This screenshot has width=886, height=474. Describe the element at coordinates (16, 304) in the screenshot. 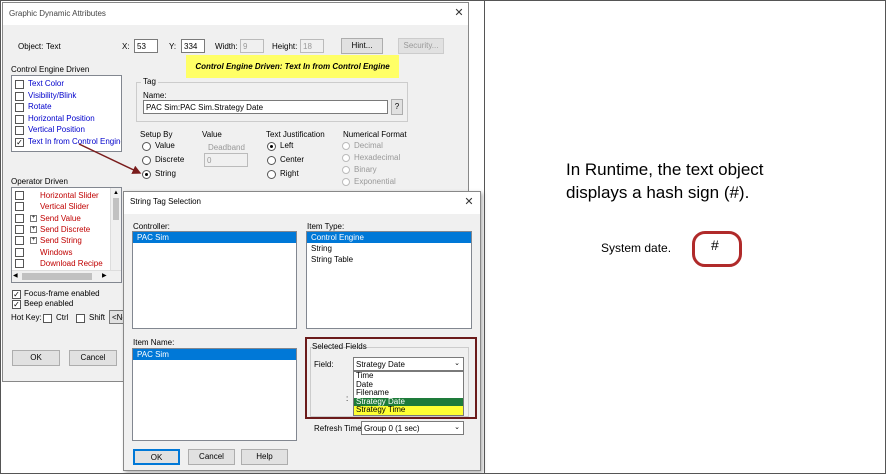

I see `beep-checkbox: ✓` at that location.